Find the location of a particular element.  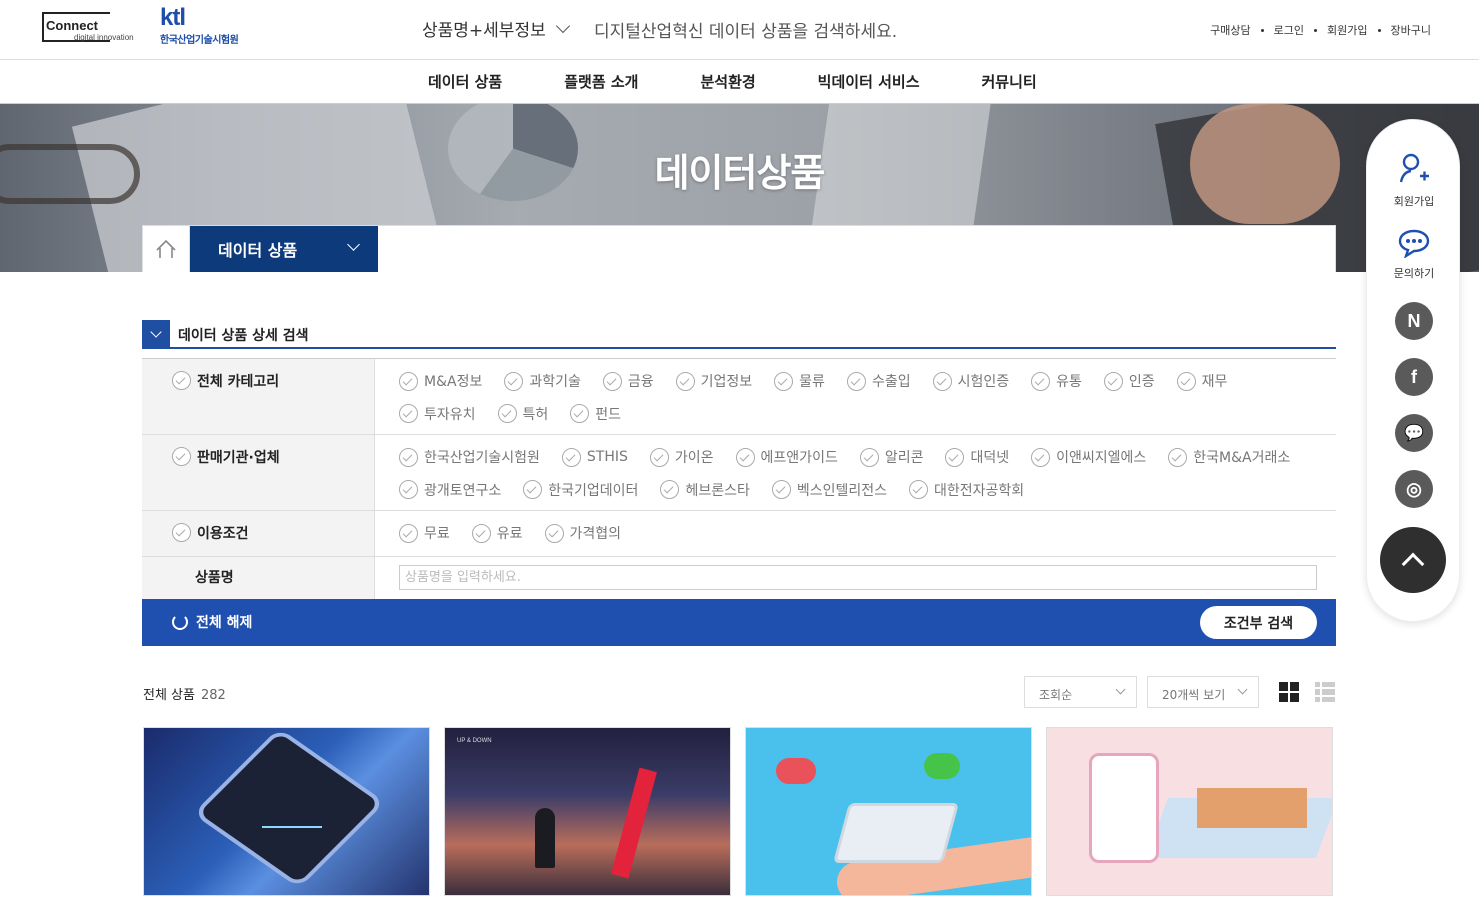

product-name-input is located at coordinates (858, 577).